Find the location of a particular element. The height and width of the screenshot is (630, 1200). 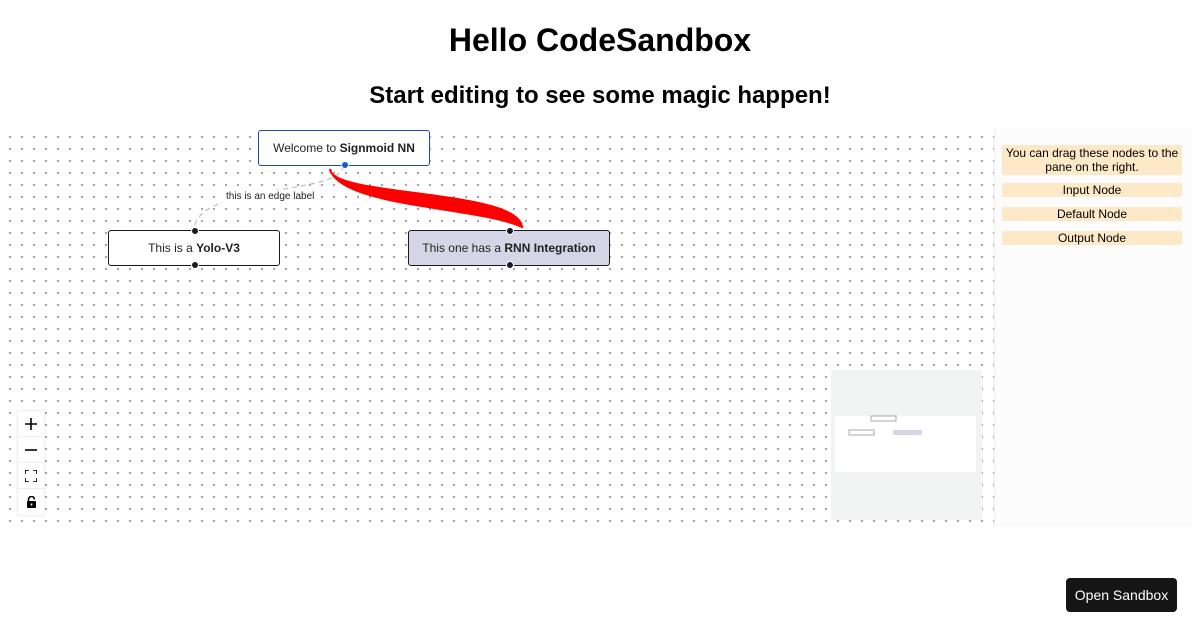

zoom-out-button is located at coordinates (31, 450).